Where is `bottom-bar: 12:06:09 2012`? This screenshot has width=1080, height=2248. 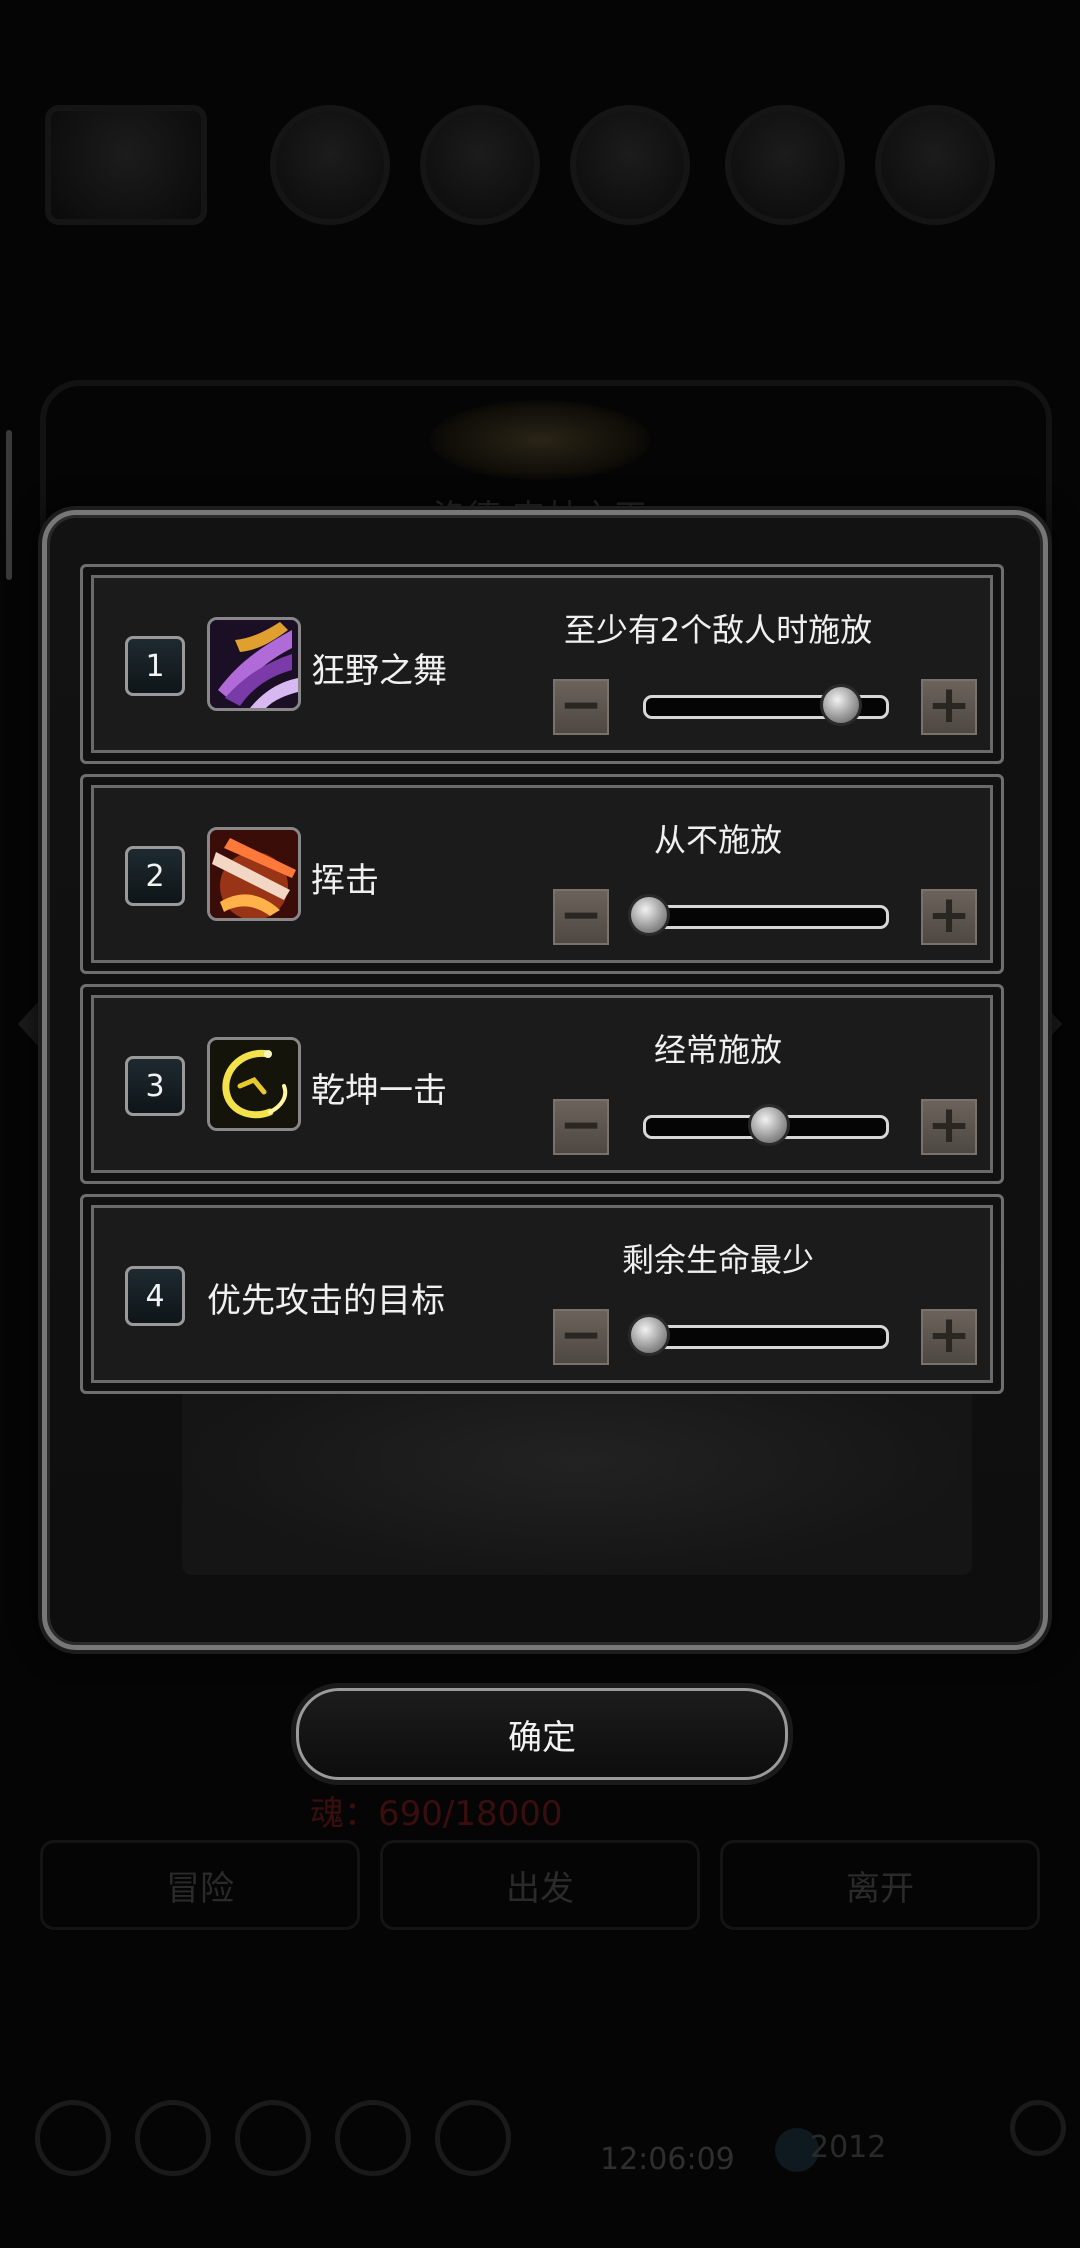 bottom-bar: 12:06:09 2012 is located at coordinates (548, 2140).